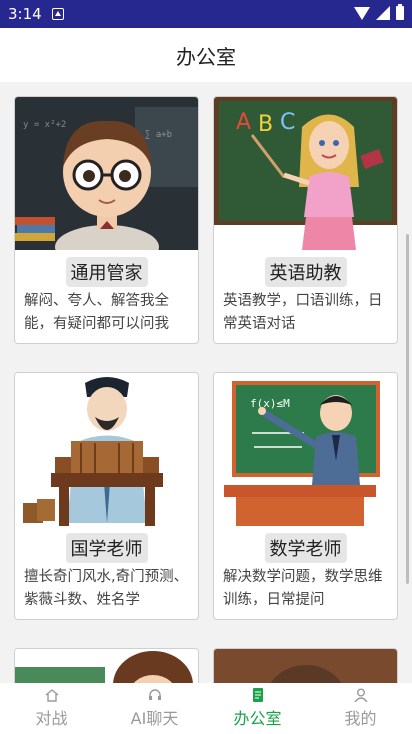 The width and height of the screenshot is (412, 734). I want to click on english-teacher-illustration: A B C, so click(305, 173).